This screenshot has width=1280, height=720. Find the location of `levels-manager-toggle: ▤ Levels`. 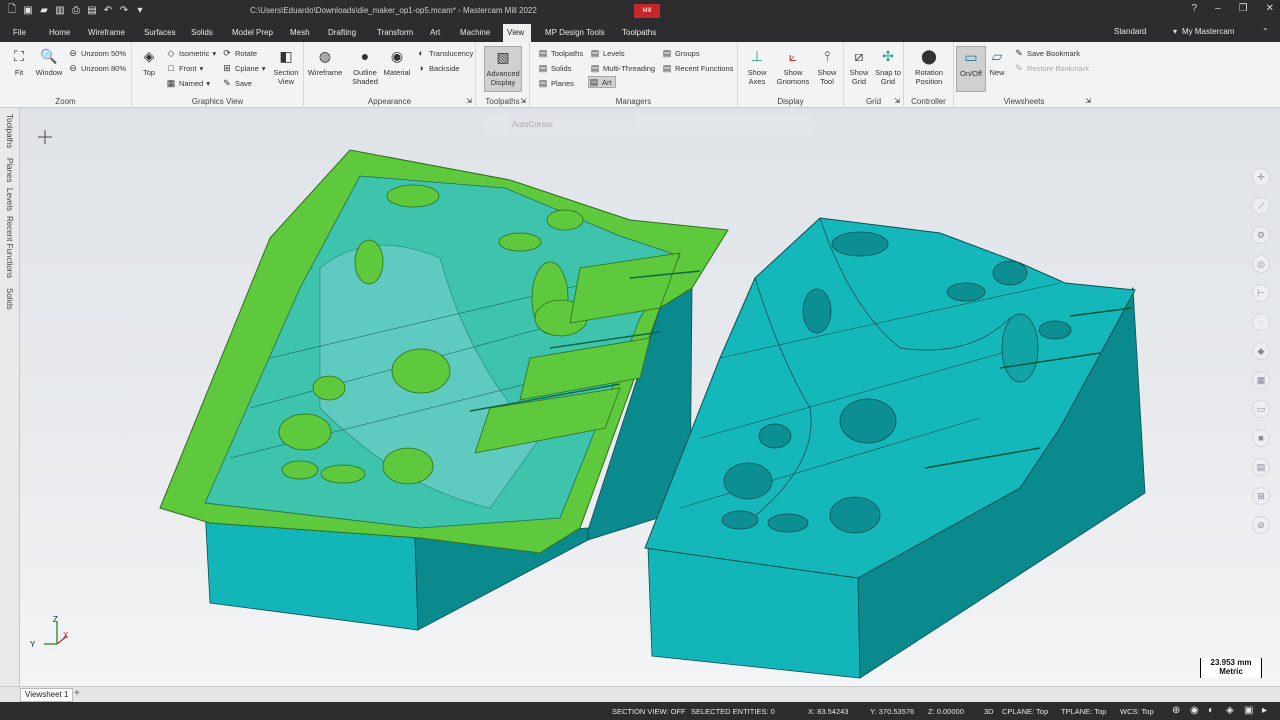

levels-manager-toggle: ▤ Levels is located at coordinates (607, 53).